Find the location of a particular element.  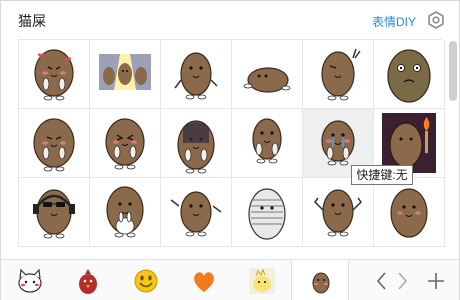

sticker-flexing-image is located at coordinates (338, 213).